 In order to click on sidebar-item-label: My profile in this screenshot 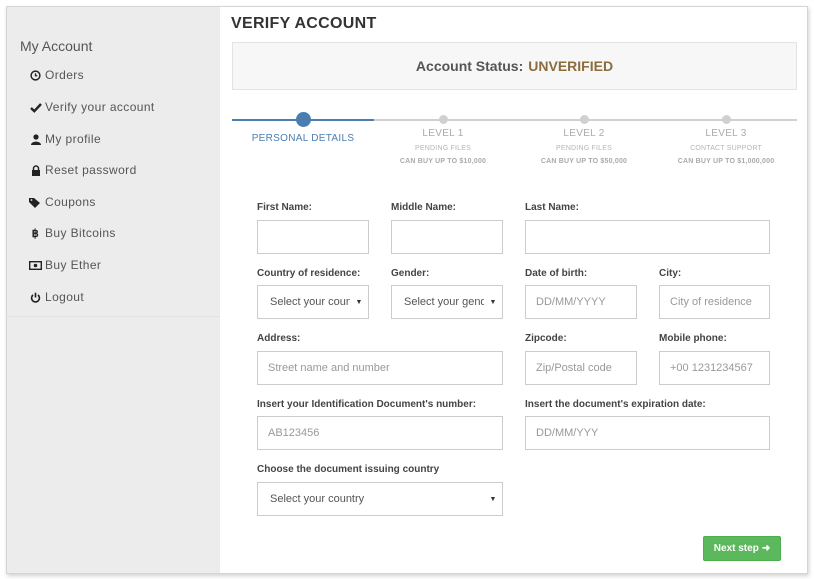, I will do `click(73, 139)`.